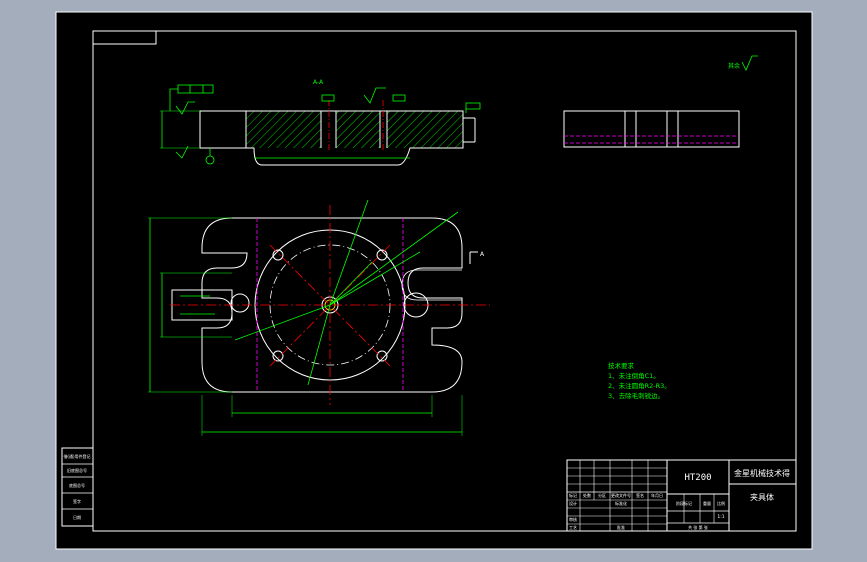 Image resolution: width=867 pixels, height=562 pixels. What do you see at coordinates (621, 503) in the screenshot?
I see `tb-standard: 标准化` at bounding box center [621, 503].